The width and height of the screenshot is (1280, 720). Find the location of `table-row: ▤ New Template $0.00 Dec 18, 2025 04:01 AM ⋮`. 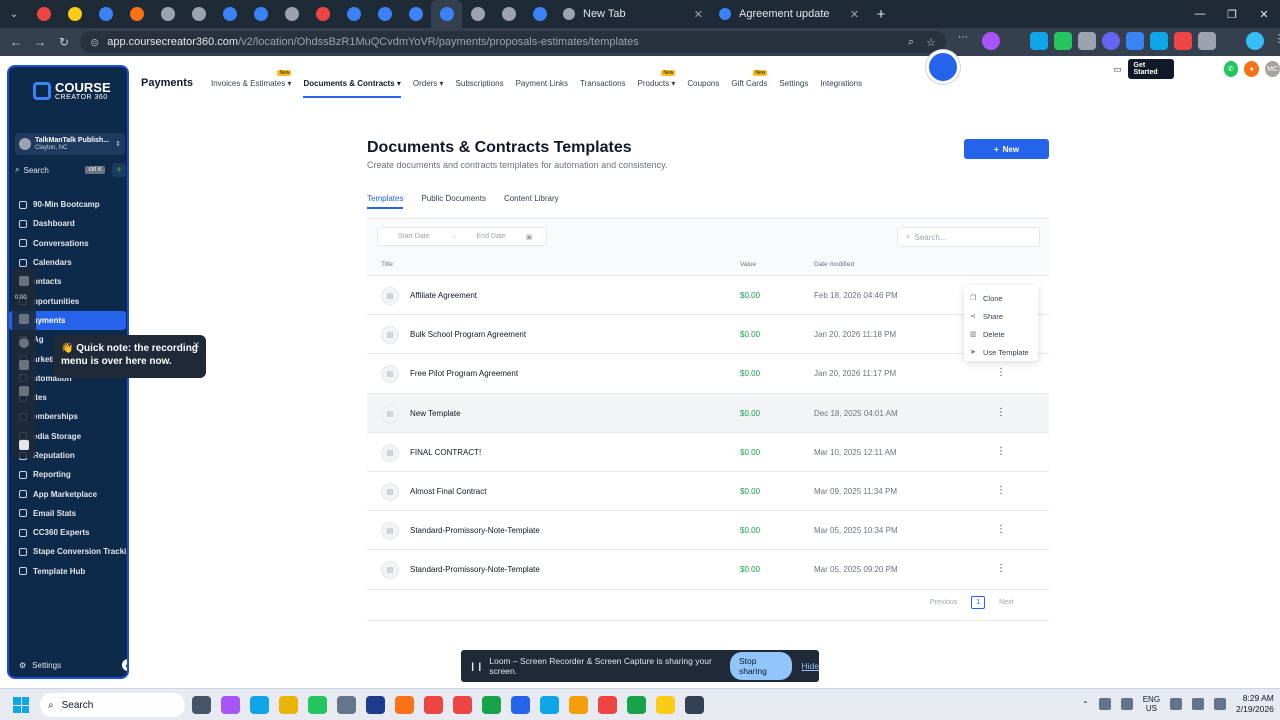

table-row: ▤ New Template $0.00 Dec 18, 2025 04:01 AM ⋮ is located at coordinates (708, 413).